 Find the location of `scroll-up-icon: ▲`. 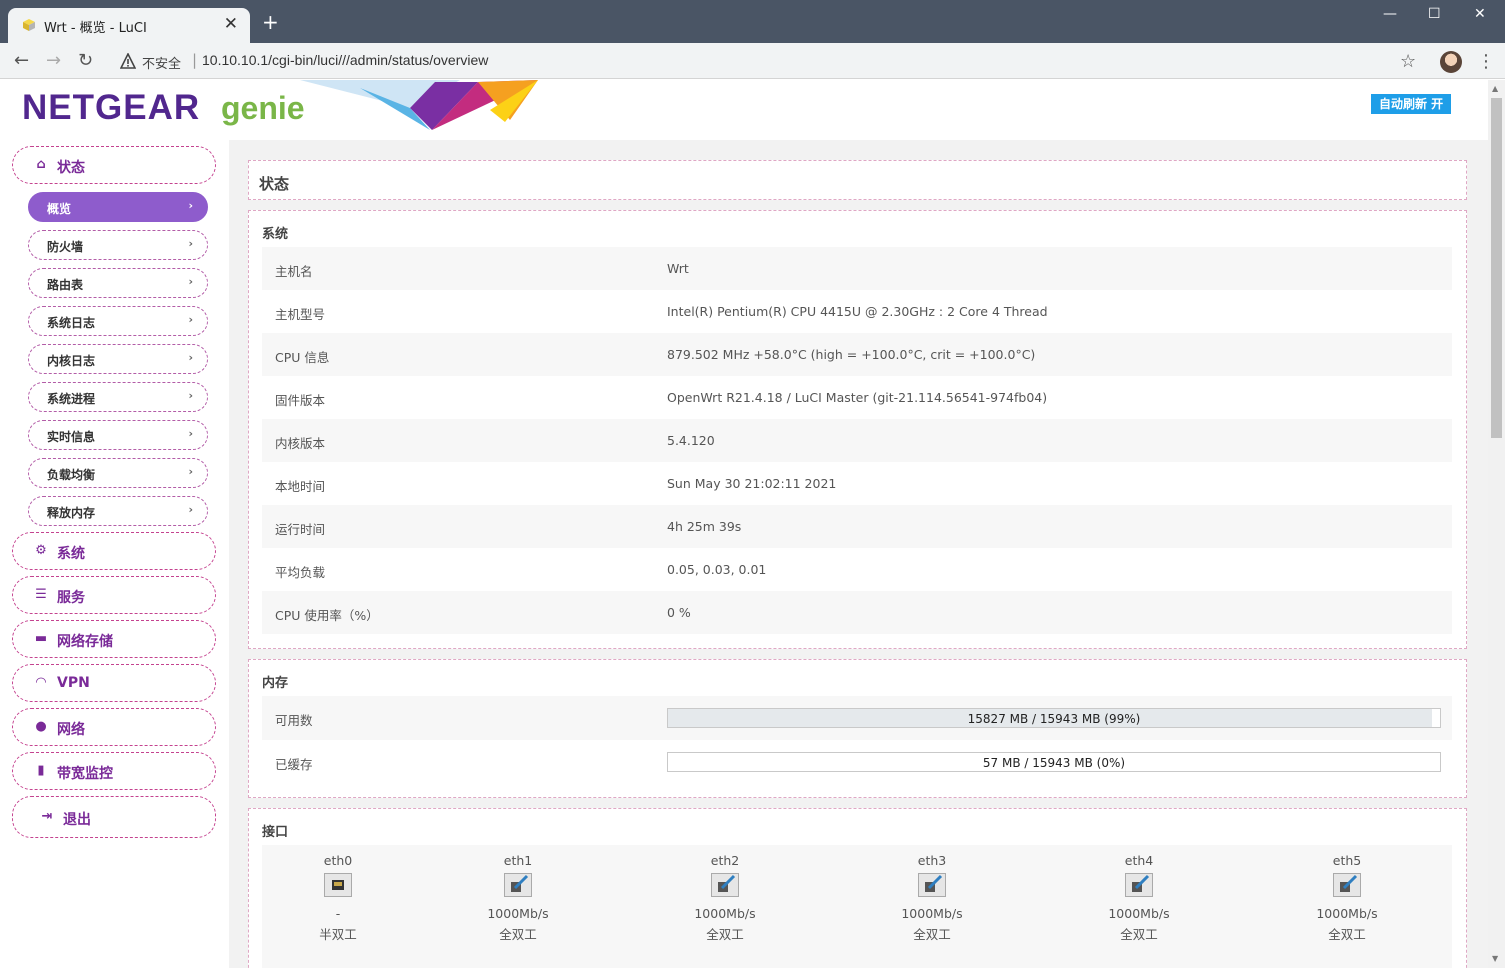

scroll-up-icon: ▲ is located at coordinates (1495, 88).